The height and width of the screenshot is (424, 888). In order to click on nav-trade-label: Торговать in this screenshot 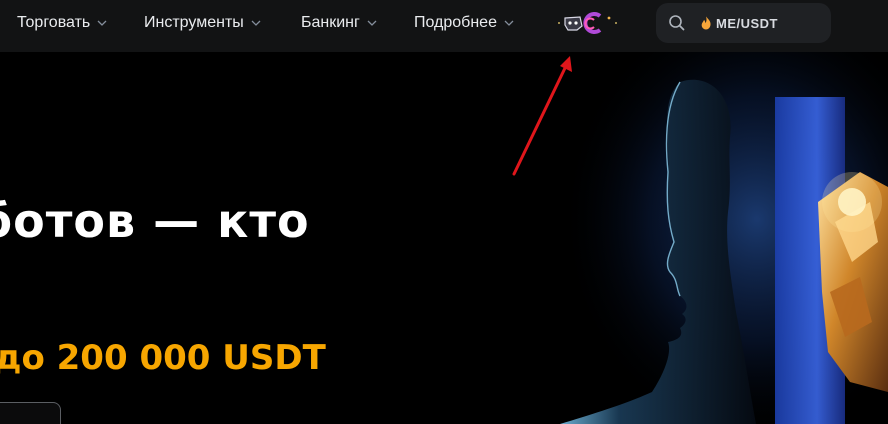, I will do `click(54, 22)`.